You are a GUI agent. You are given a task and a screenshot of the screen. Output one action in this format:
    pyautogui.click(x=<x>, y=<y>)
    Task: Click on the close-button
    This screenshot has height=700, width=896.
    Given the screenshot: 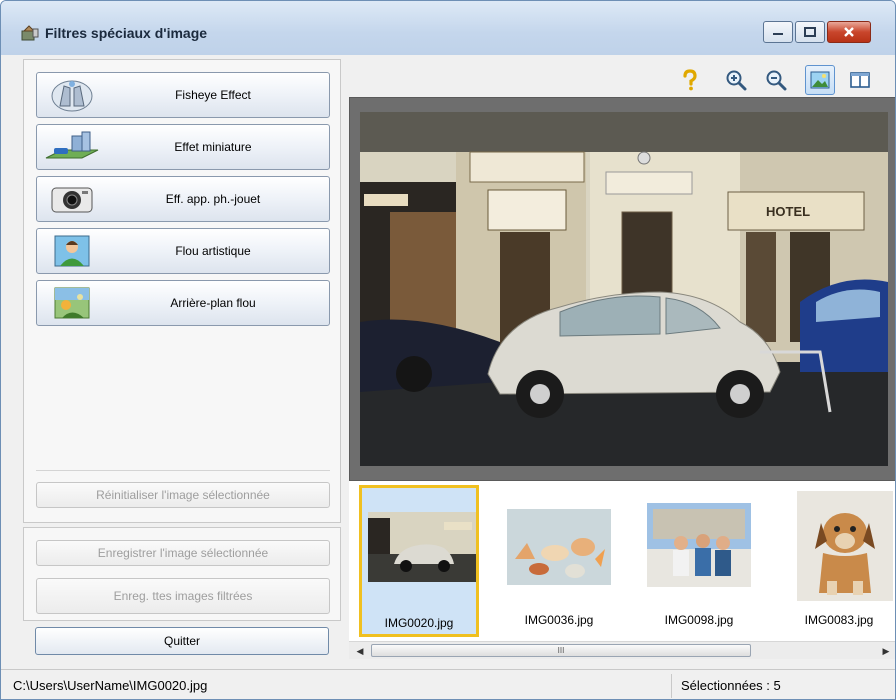 What is the action you would take?
    pyautogui.click(x=849, y=32)
    